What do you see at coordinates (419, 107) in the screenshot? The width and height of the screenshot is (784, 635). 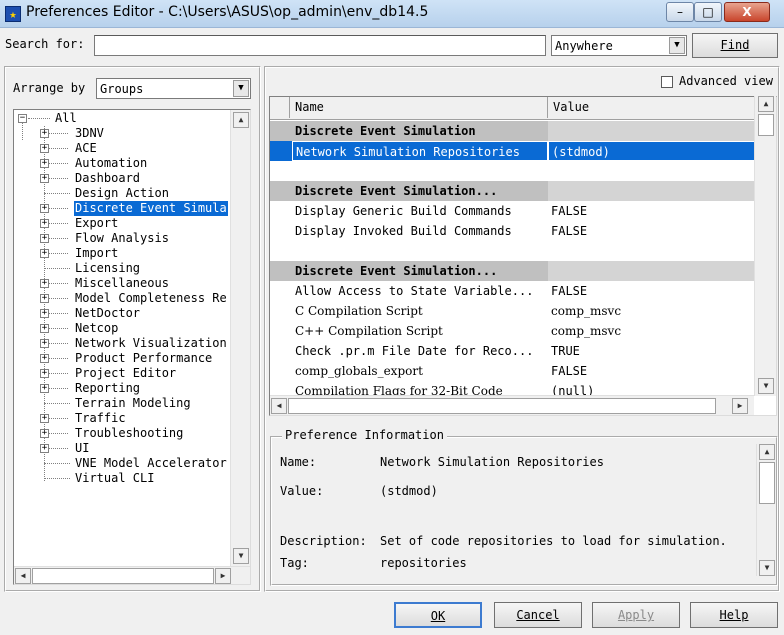 I see `column-header-name: Name` at bounding box center [419, 107].